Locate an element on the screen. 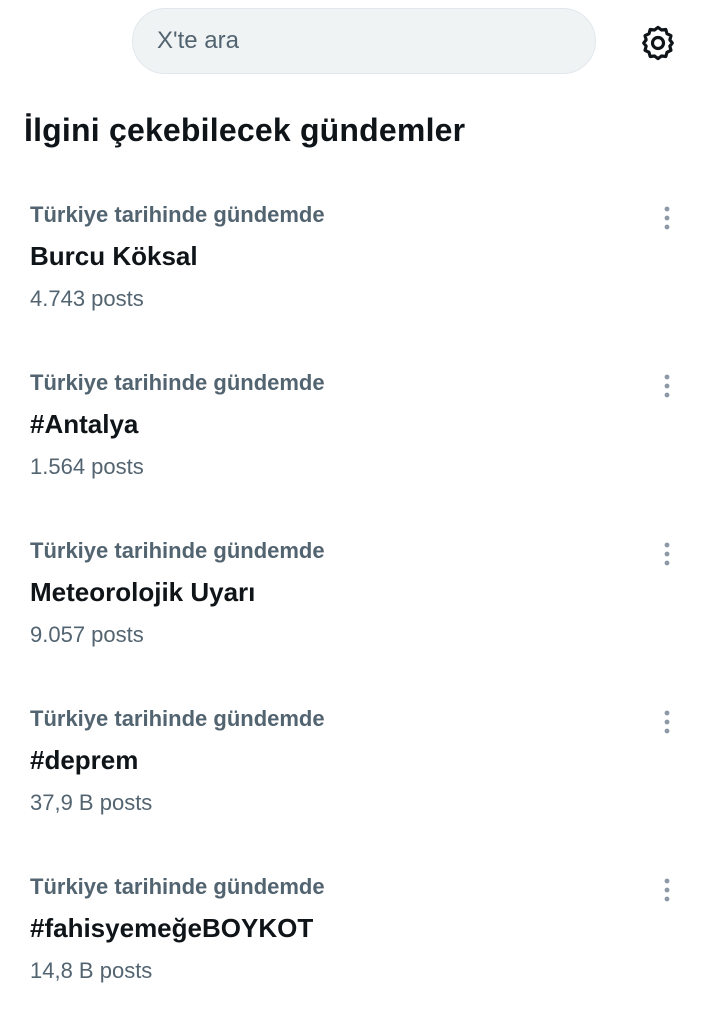 The height and width of the screenshot is (1024, 704). trend-name: Burcu Köksal is located at coordinates (114, 256).